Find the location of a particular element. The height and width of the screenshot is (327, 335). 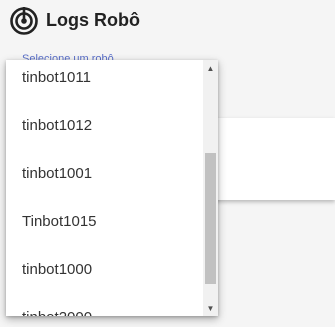

arrow-down-icon: ▼ is located at coordinates (210, 308).